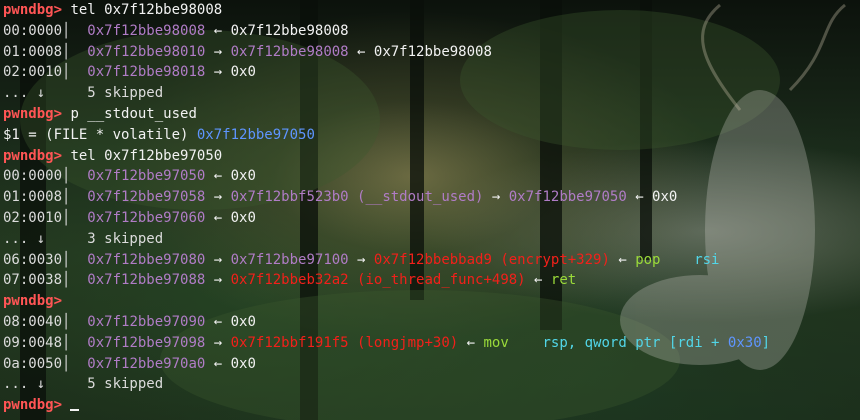 The image size is (860, 420). Describe the element at coordinates (386, 239) in the screenshot. I see `terminal-line: ... ↓ 3 skipped` at that location.